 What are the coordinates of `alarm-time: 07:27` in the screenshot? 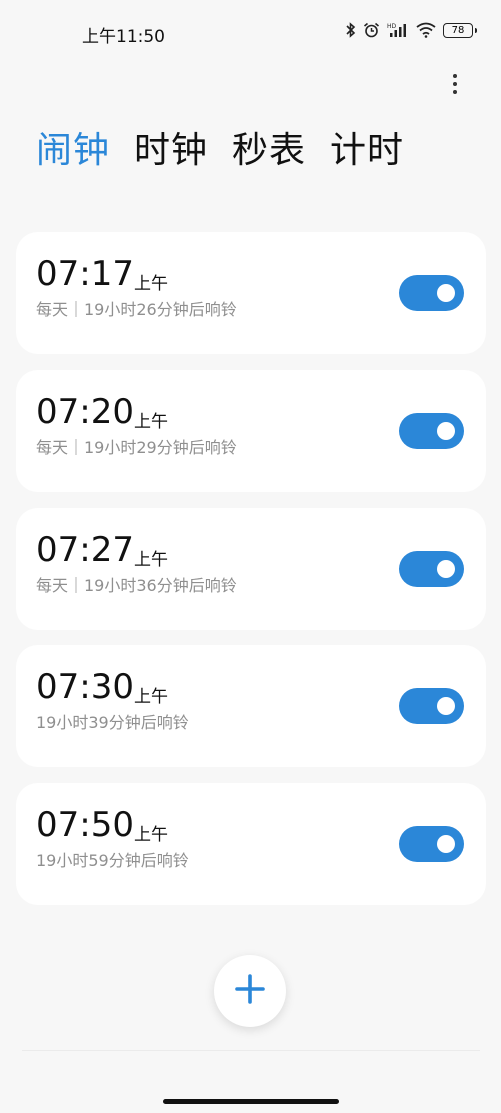 It's located at (85, 550).